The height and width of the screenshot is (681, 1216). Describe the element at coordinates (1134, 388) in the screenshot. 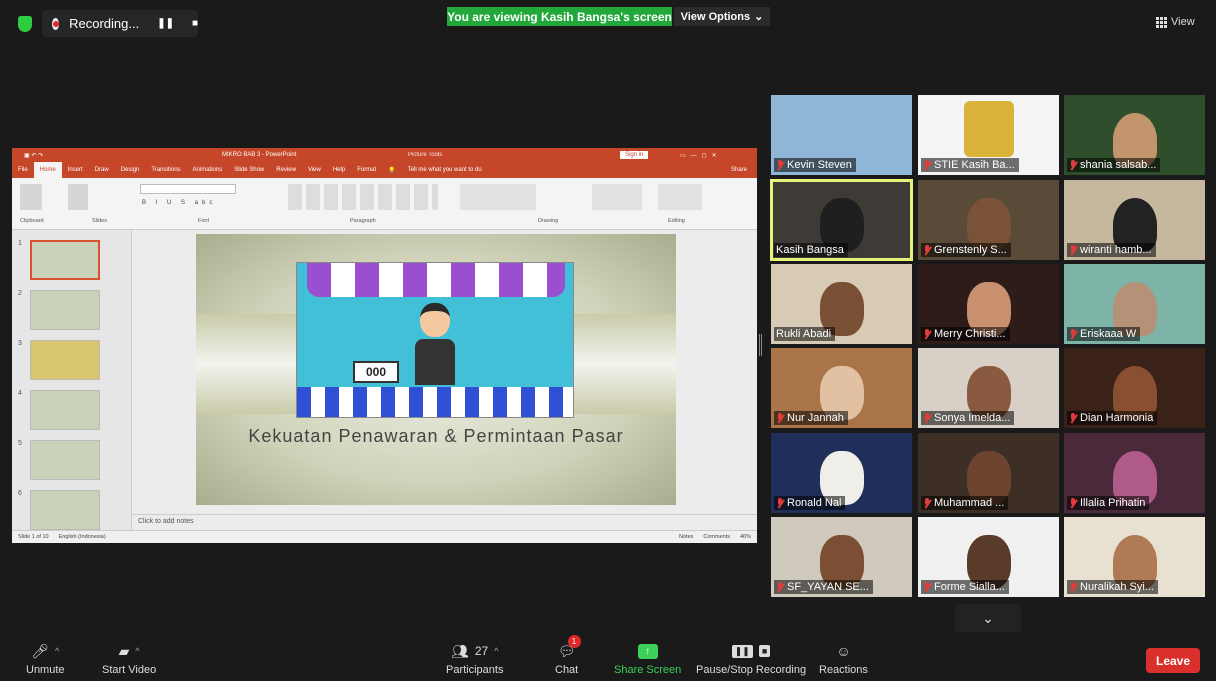

I see `participant-tile: Dian Harmonia` at that location.